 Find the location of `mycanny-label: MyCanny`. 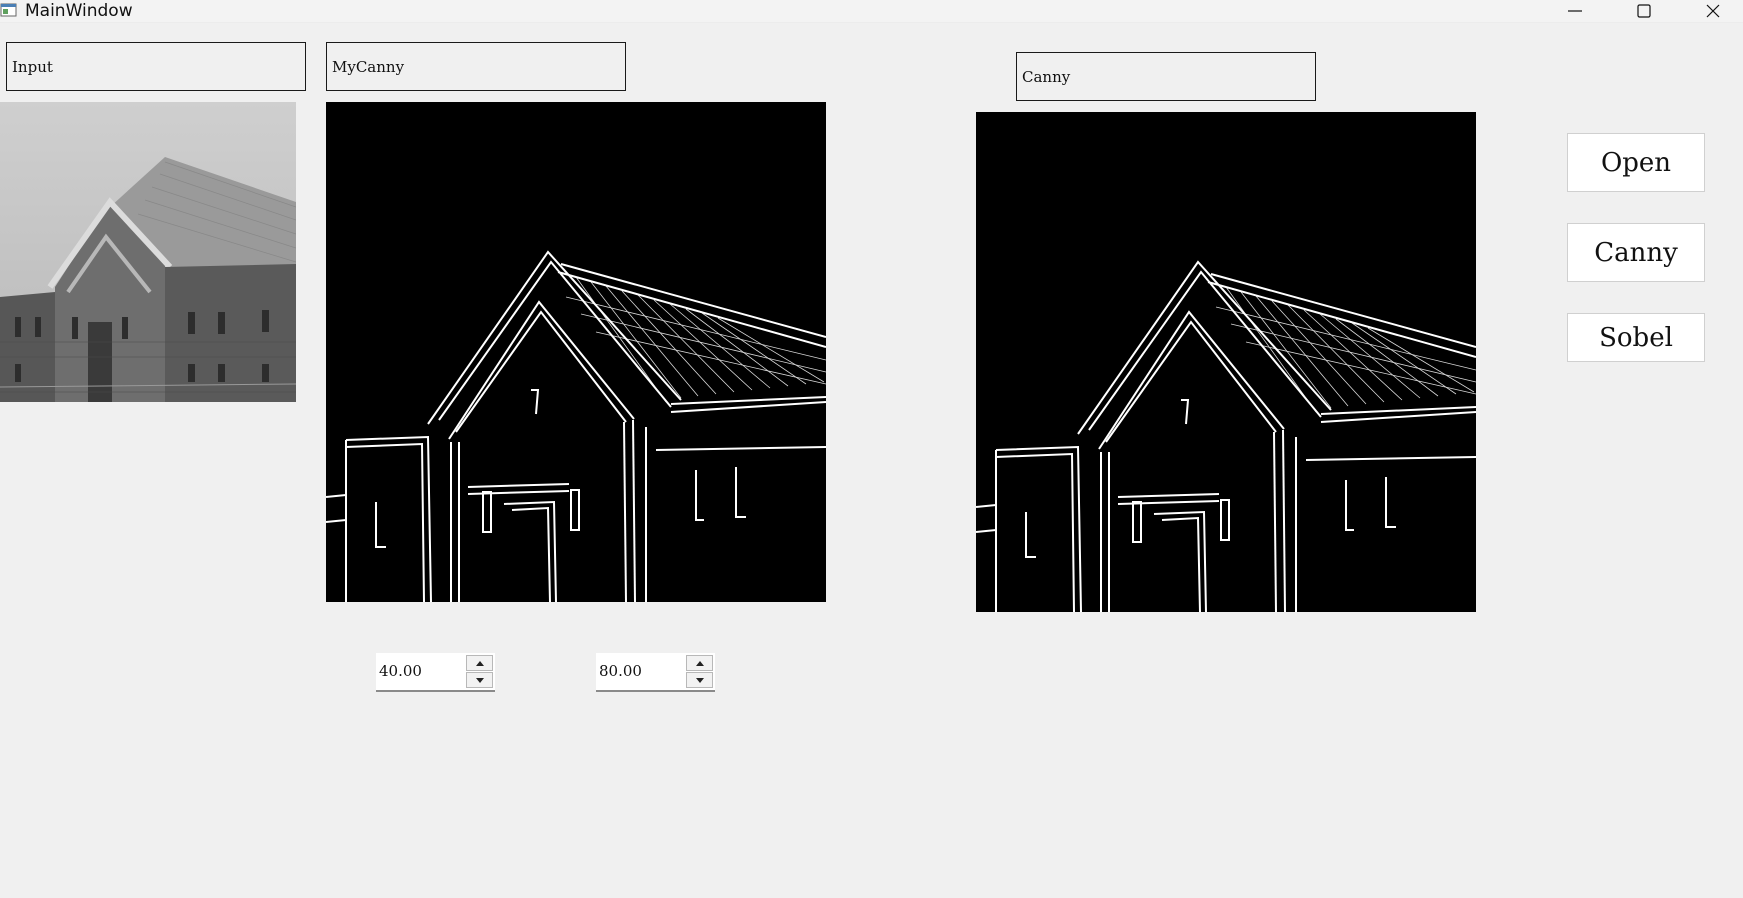

mycanny-label: MyCanny is located at coordinates (476, 66).